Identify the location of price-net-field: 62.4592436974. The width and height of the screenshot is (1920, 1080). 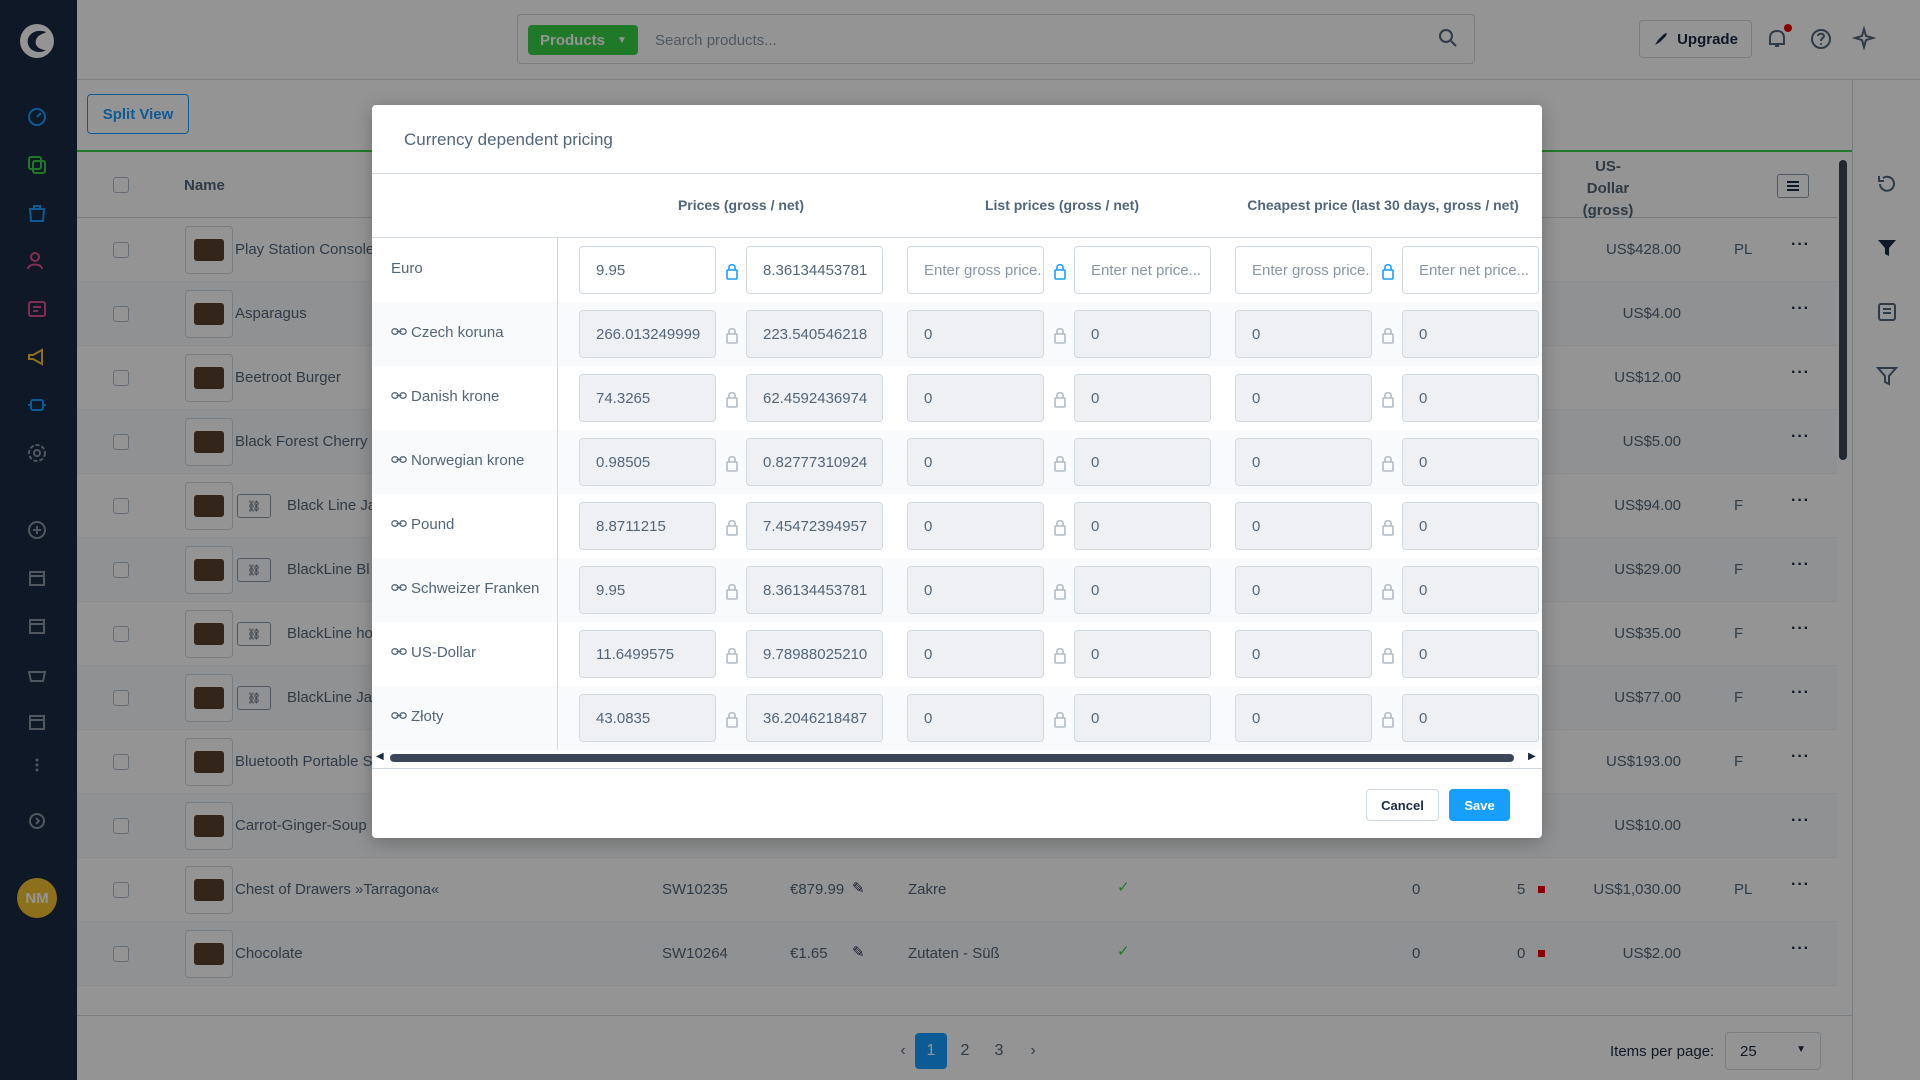
(814, 398).